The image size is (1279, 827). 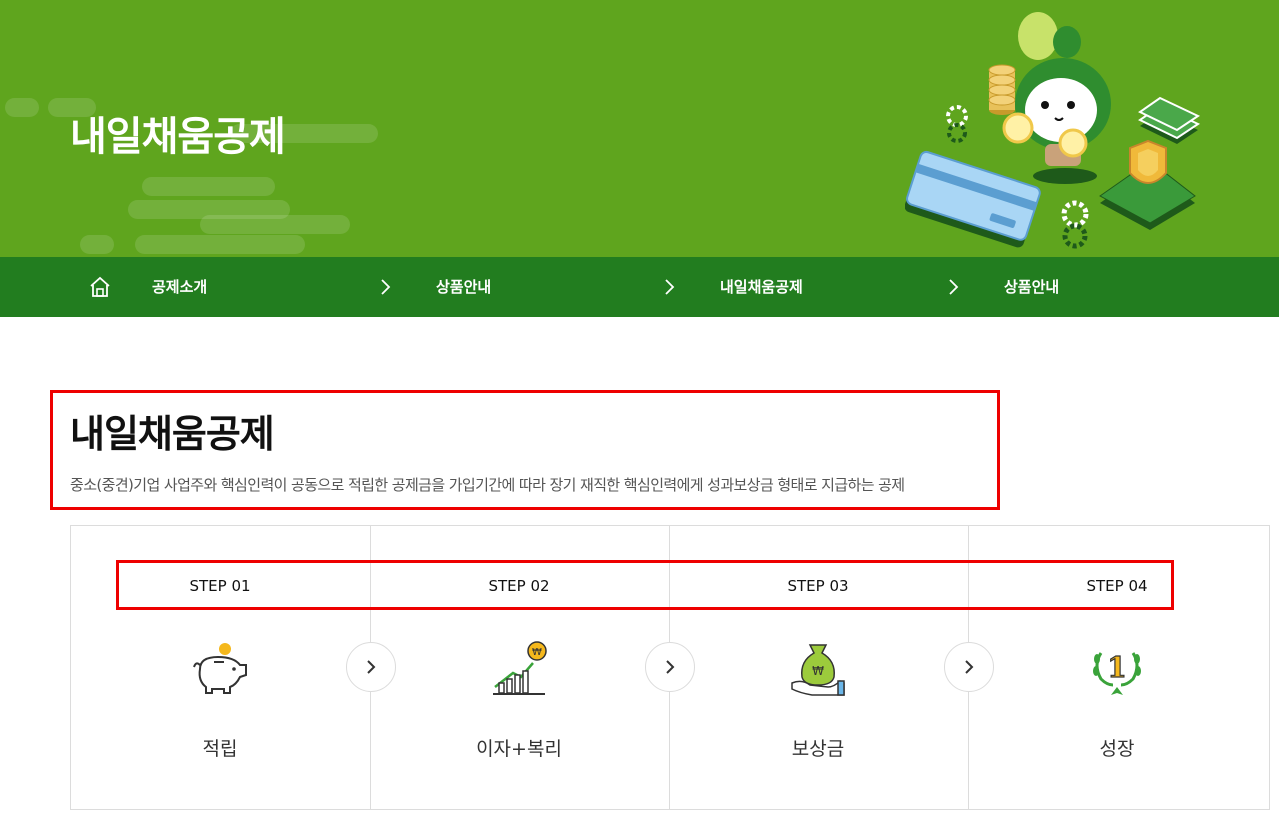 I want to click on breadcrumb-item-naeil: 내일채움공제, so click(x=761, y=286).